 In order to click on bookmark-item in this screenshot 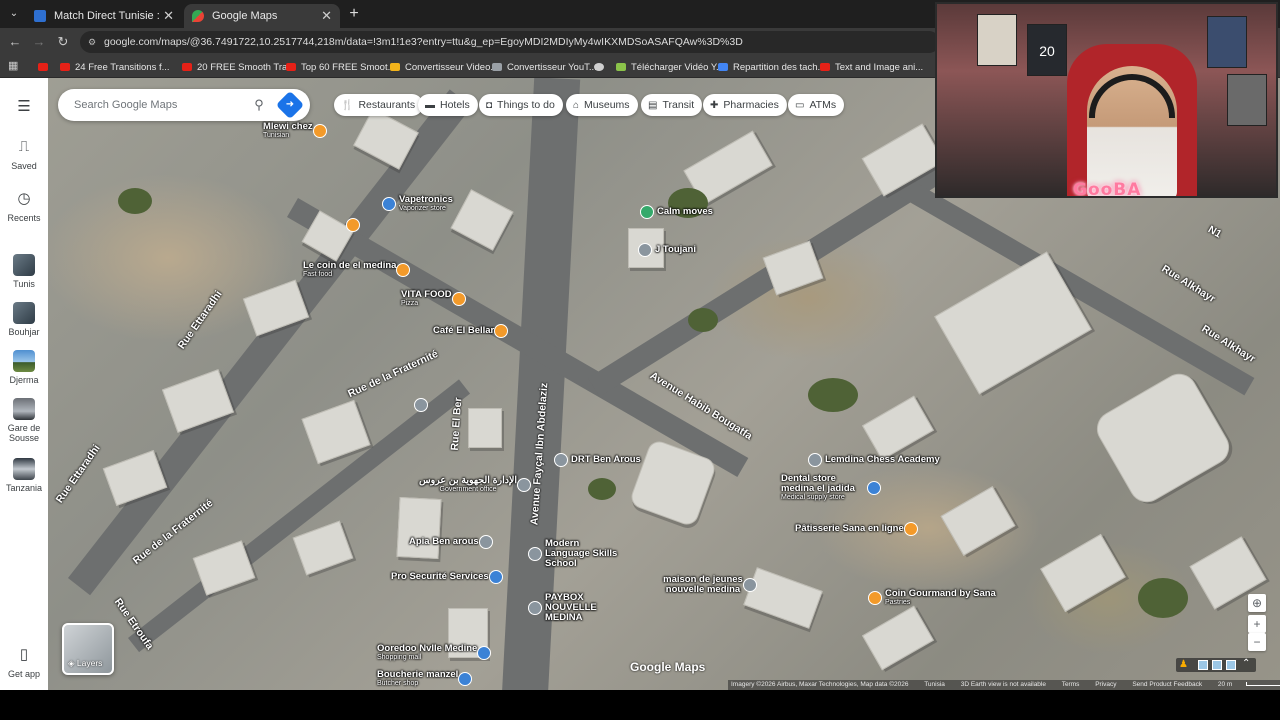, I will do `click(601, 67)`.